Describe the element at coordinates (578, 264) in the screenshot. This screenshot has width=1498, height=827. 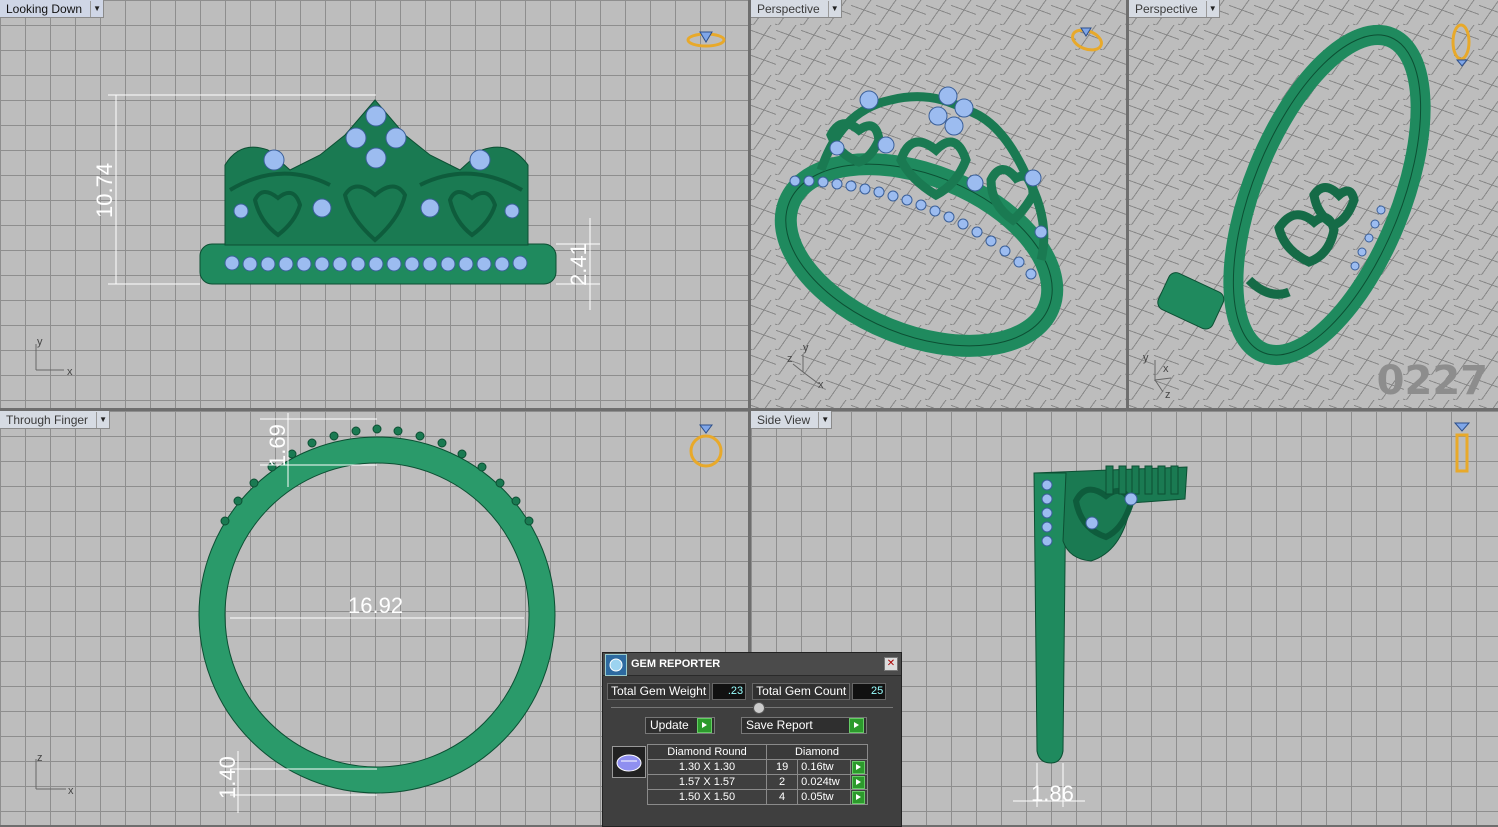
I see `dimension-band-label: 2.41` at that location.